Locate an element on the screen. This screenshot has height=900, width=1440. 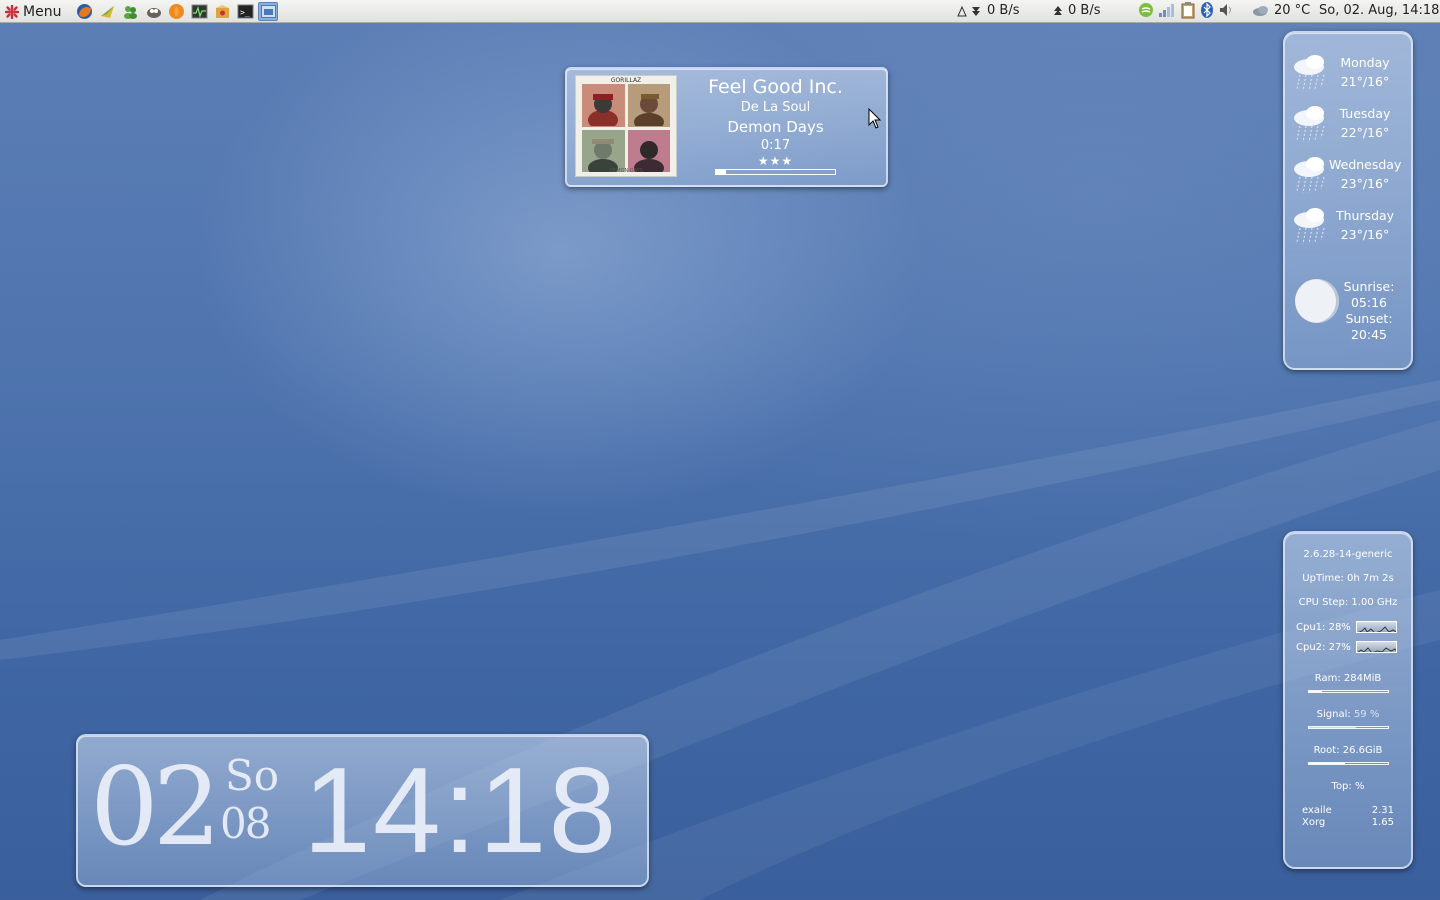
bluetooth-icon is located at coordinates (1207, 12).